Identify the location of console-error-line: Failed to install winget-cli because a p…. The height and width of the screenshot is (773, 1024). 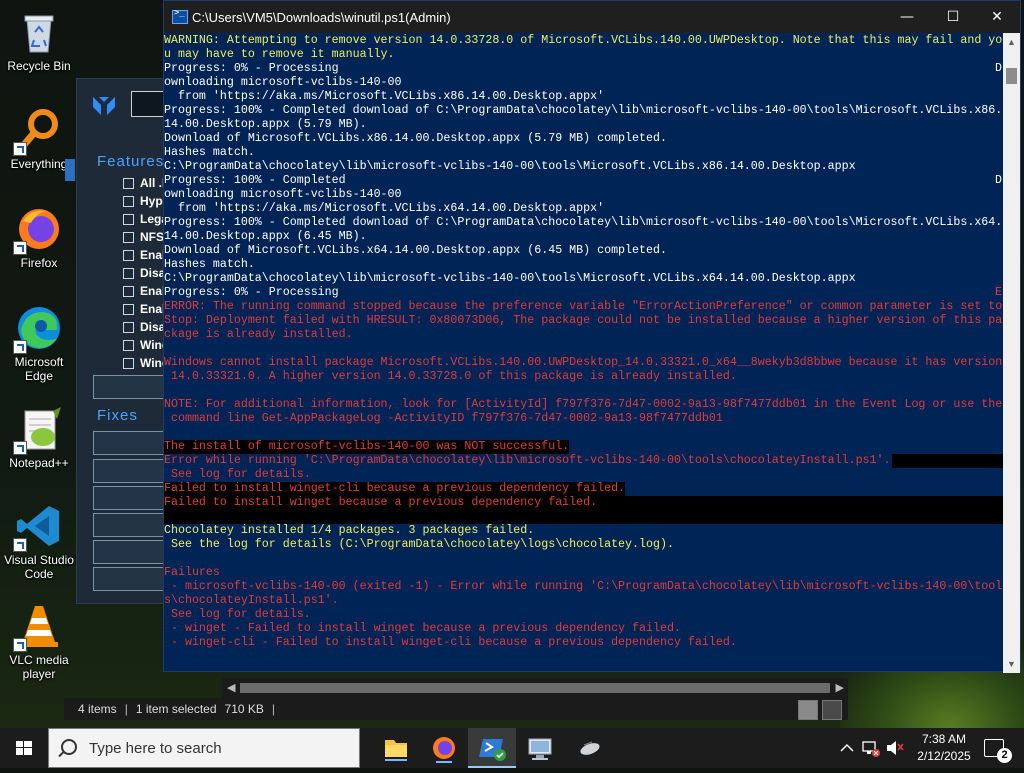
(395, 489).